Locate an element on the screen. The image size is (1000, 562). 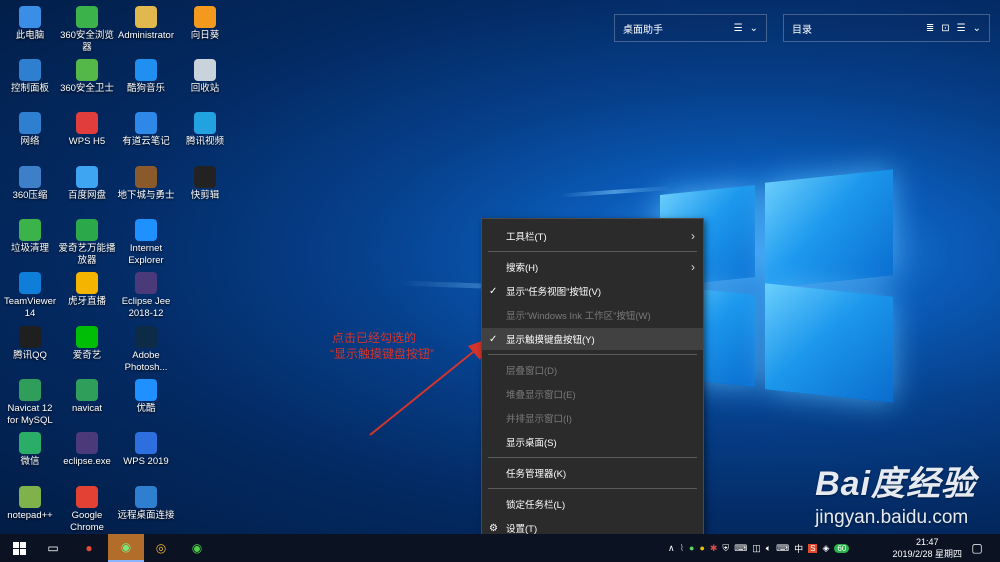
desktop-icon: 地下城与勇士 is located at coordinates (146, 182).